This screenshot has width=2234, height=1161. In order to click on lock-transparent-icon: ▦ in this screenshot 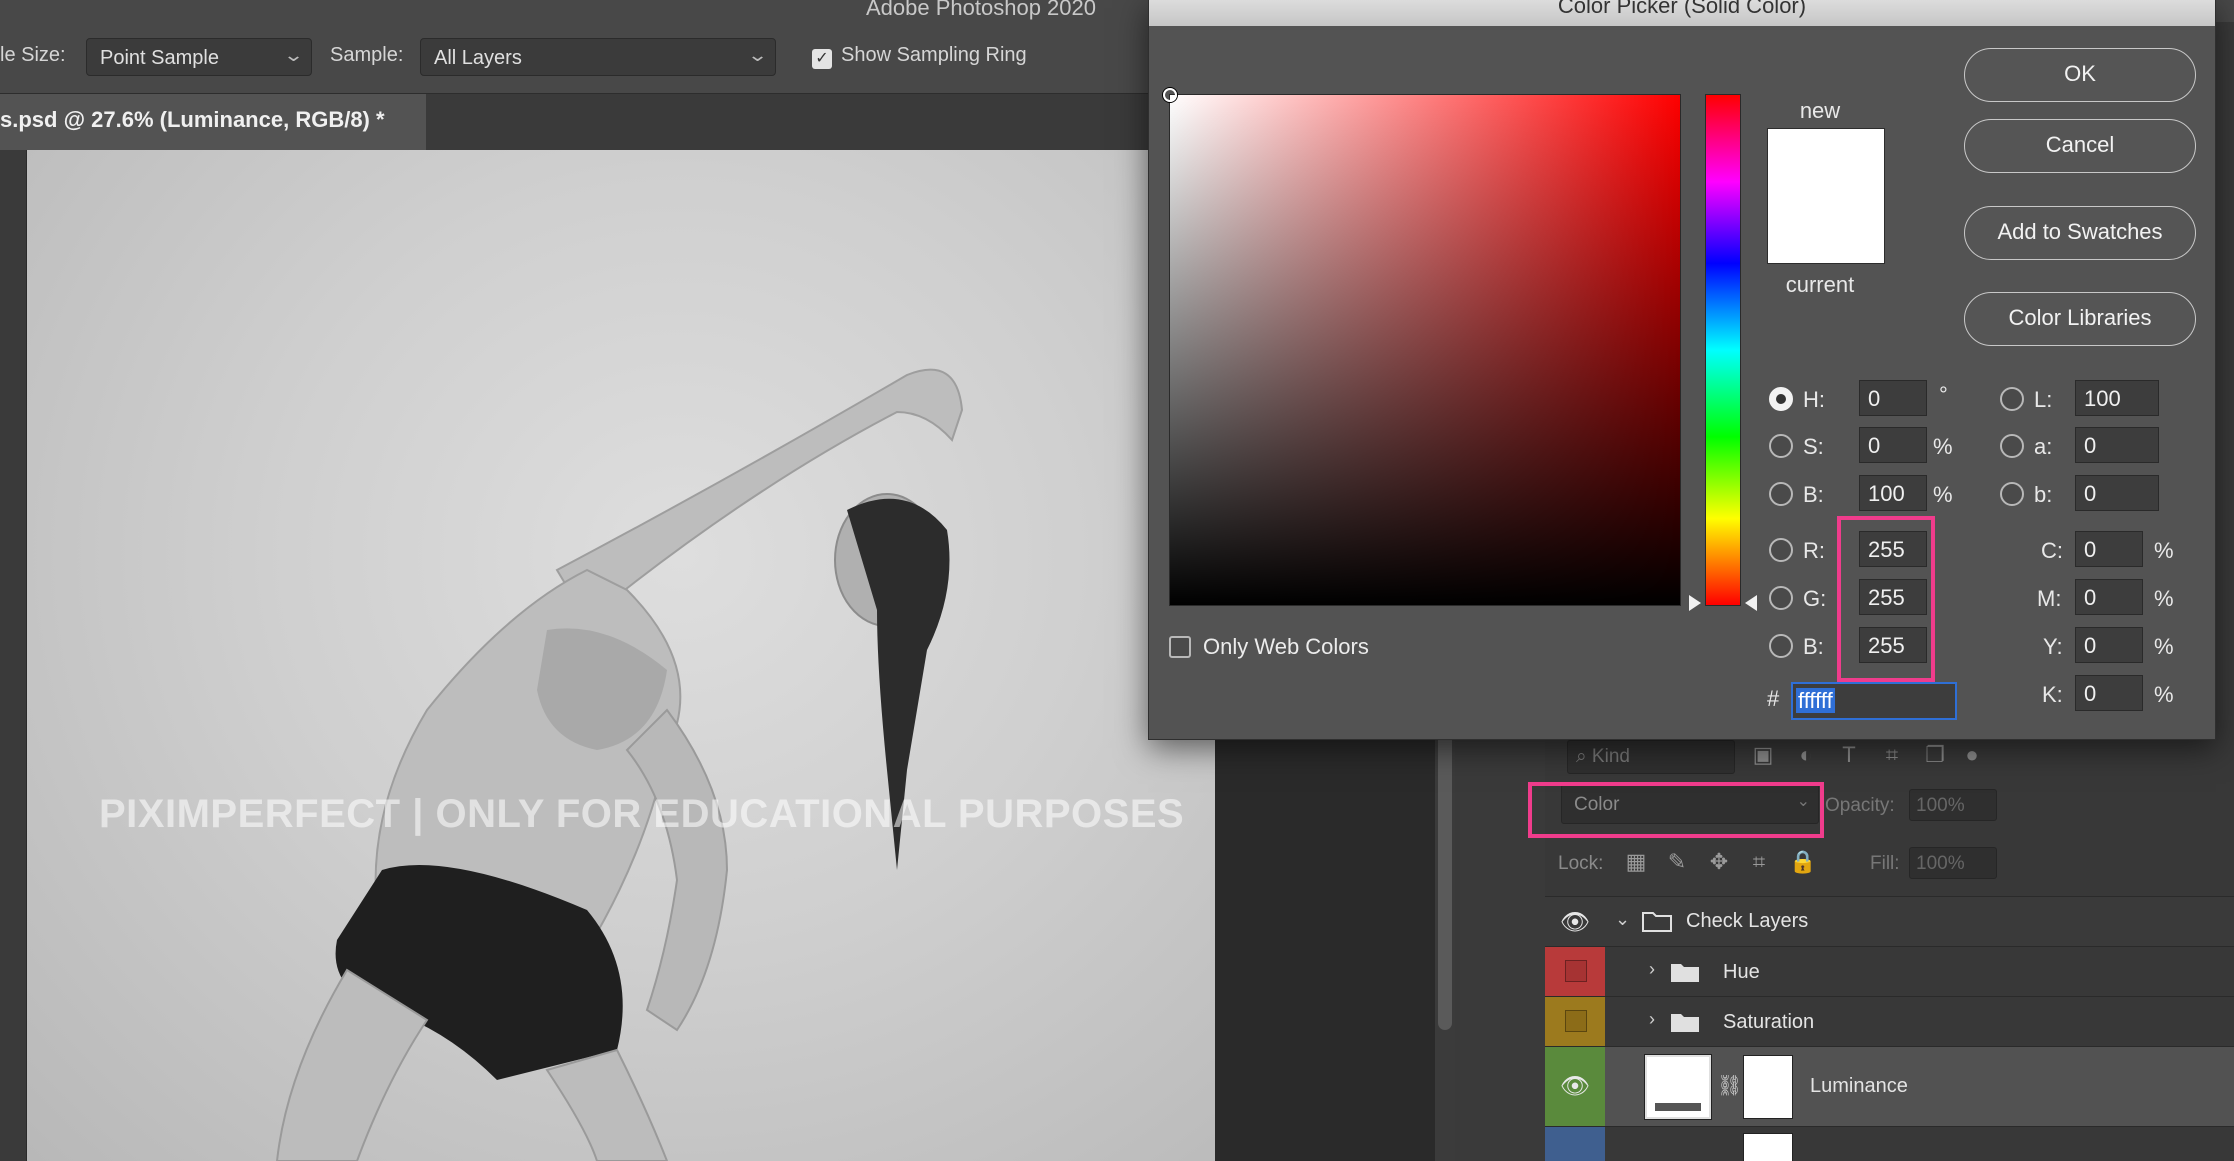, I will do `click(1636, 862)`.